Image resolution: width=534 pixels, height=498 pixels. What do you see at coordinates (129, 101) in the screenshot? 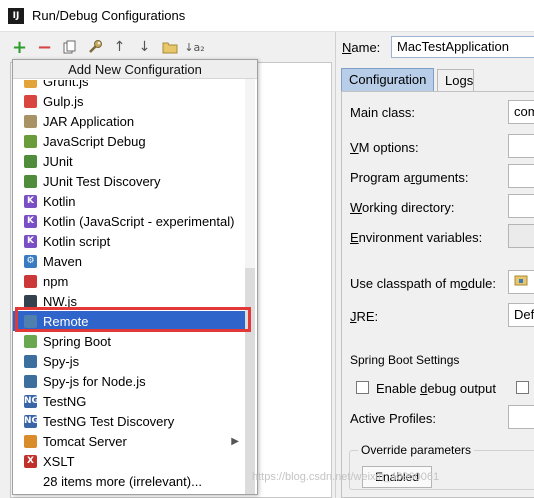
I see `popup-item-gulp-js: Gulp.js` at bounding box center [129, 101].